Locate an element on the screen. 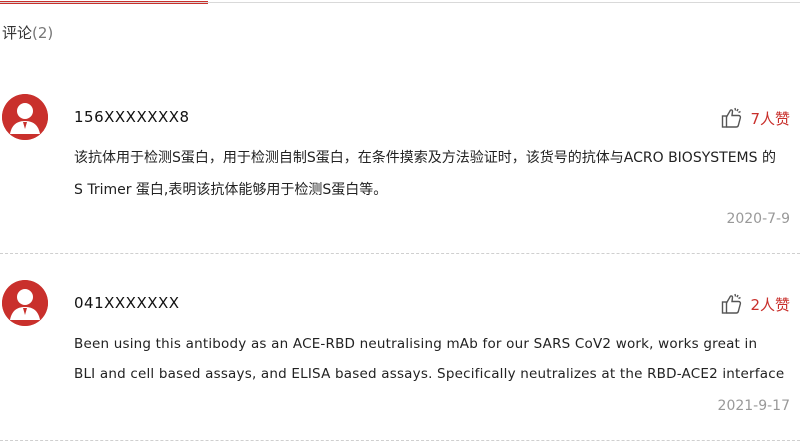 The image size is (800, 448). like-button: 7人赞 is located at coordinates (755, 118).